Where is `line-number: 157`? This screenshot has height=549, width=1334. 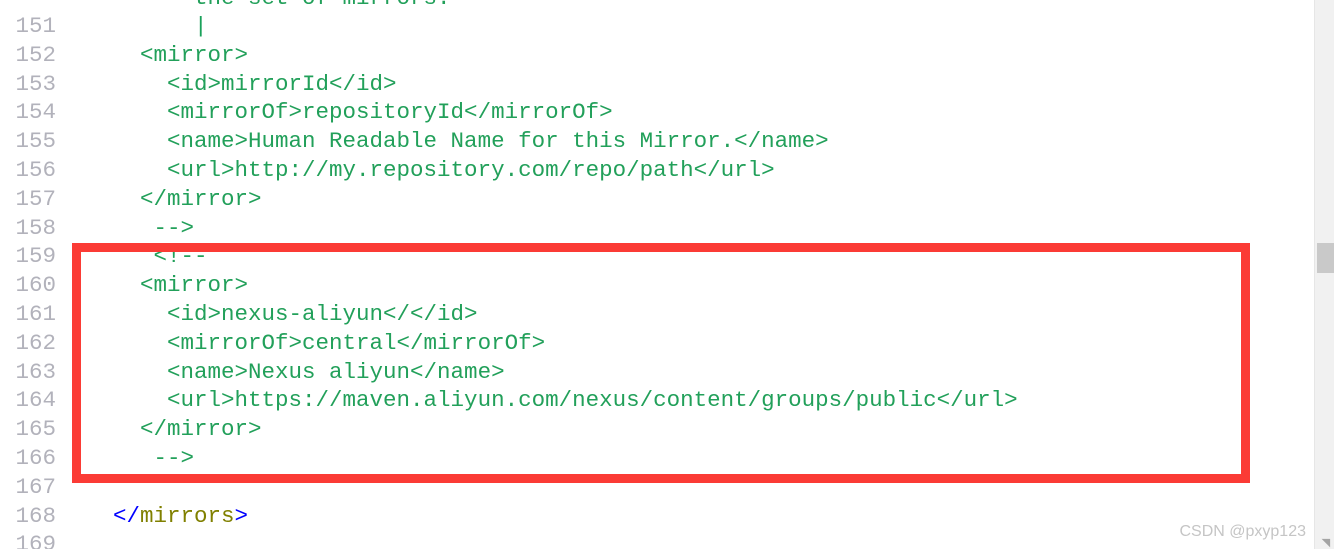 line-number: 157 is located at coordinates (35, 198).